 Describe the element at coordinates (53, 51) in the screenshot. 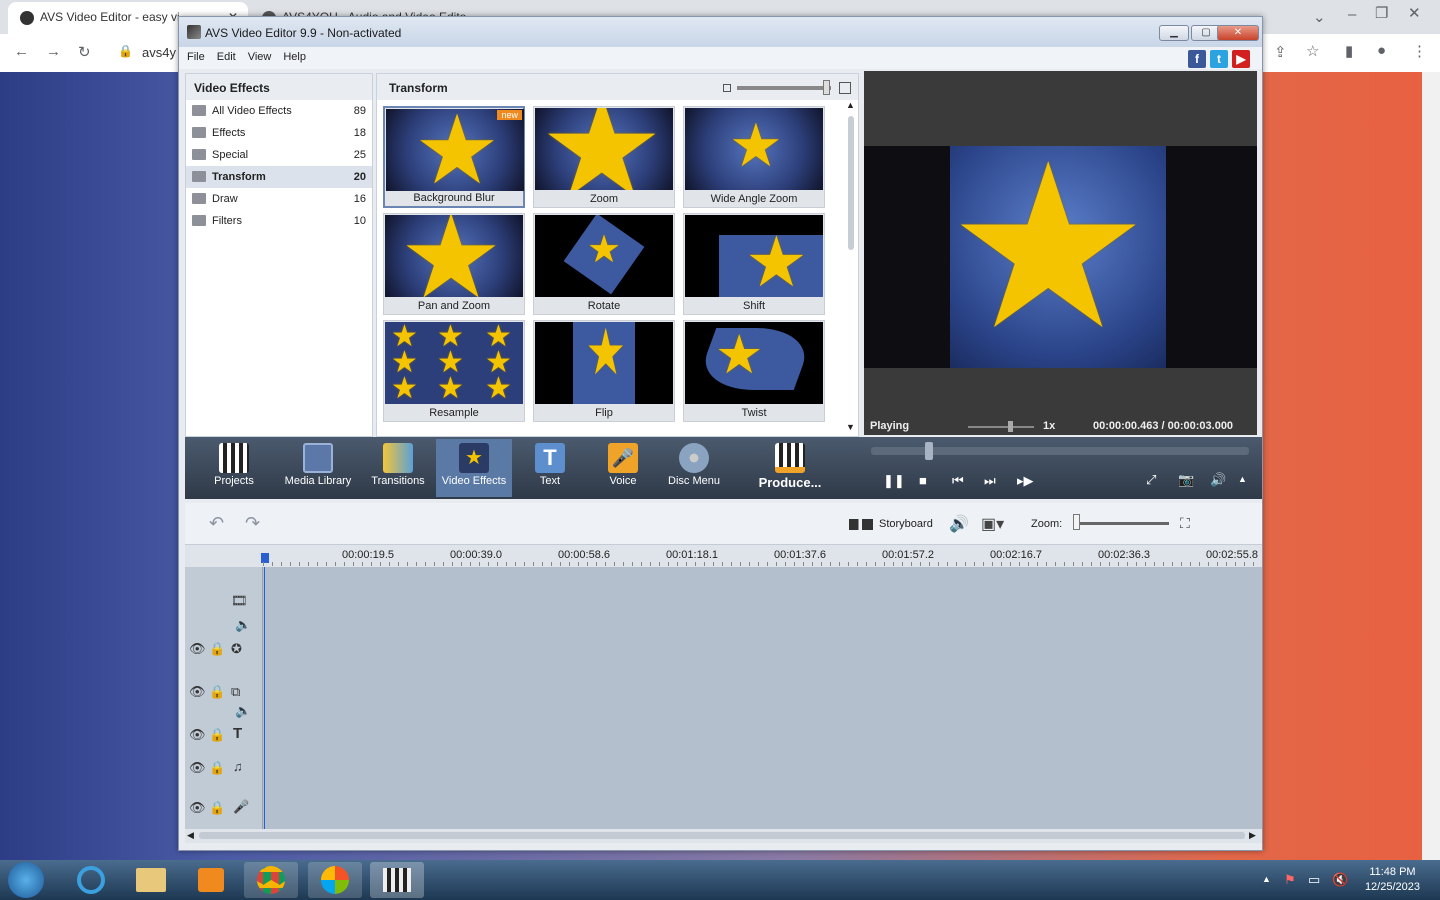

I see `forward-icon: →` at that location.